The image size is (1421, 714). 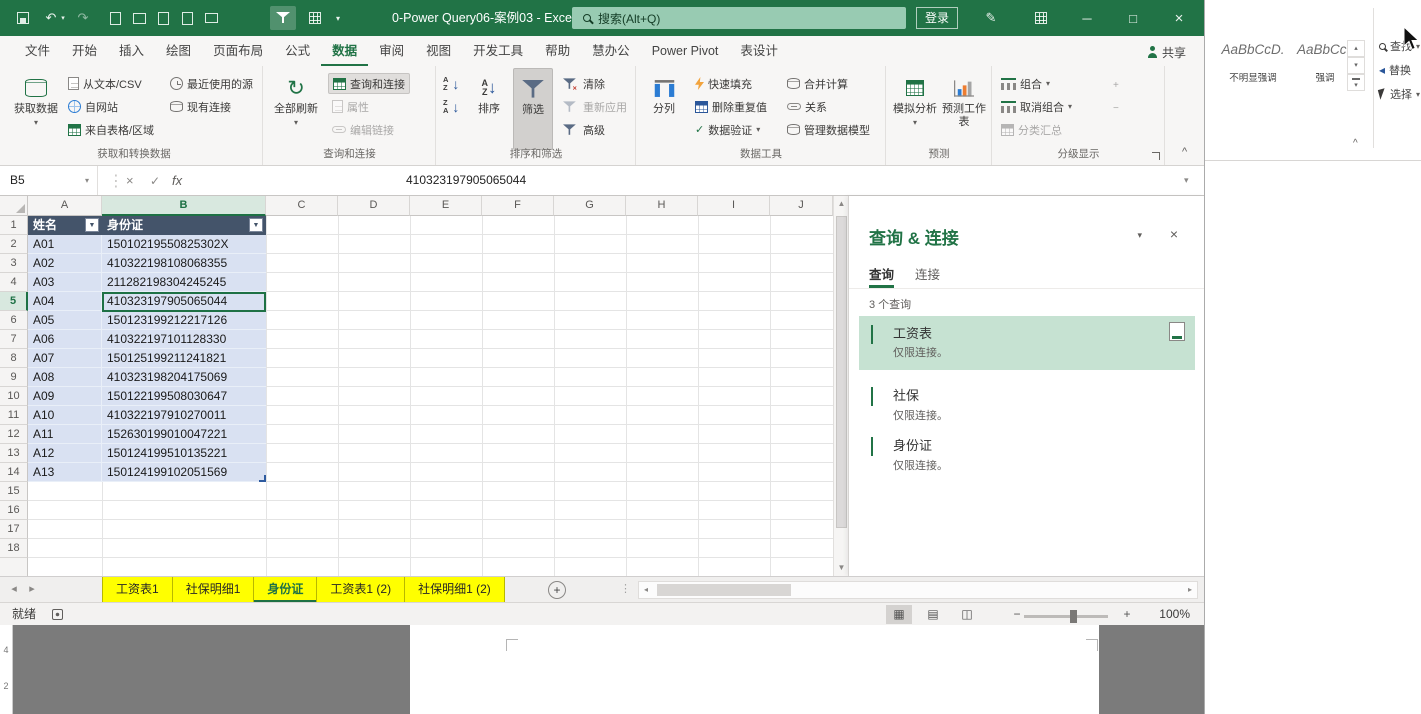 I want to click on email-icon, so click(x=211, y=18).